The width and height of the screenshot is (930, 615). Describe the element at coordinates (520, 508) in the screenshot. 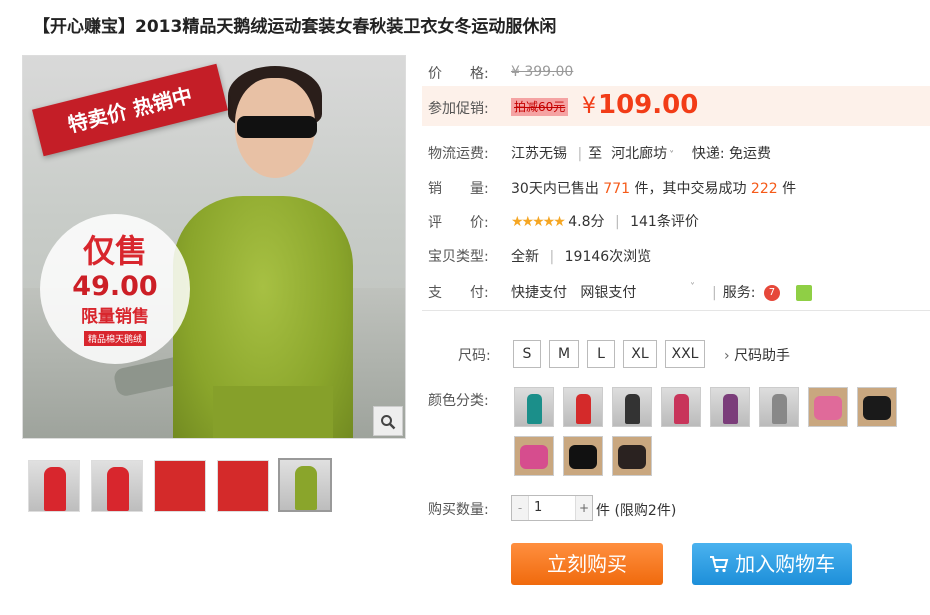

I see `quantity-decrease-button: -` at that location.